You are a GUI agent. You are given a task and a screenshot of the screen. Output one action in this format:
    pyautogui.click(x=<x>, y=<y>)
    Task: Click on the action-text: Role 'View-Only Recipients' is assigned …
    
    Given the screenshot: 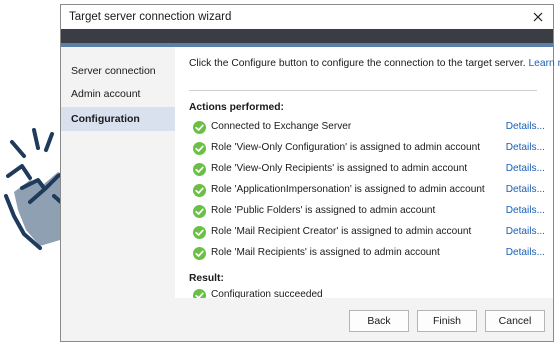 What is the action you would take?
    pyautogui.click(x=339, y=168)
    